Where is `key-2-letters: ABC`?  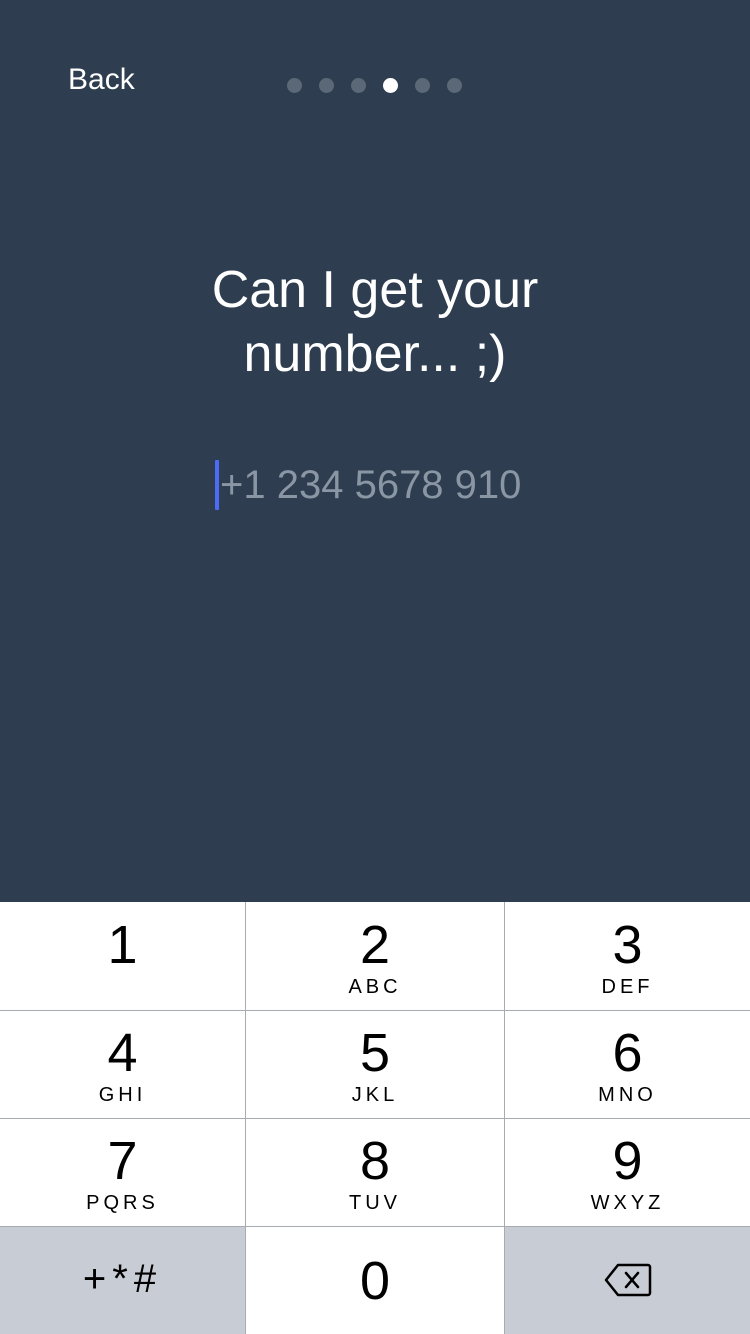
key-2-letters: ABC is located at coordinates (375, 987).